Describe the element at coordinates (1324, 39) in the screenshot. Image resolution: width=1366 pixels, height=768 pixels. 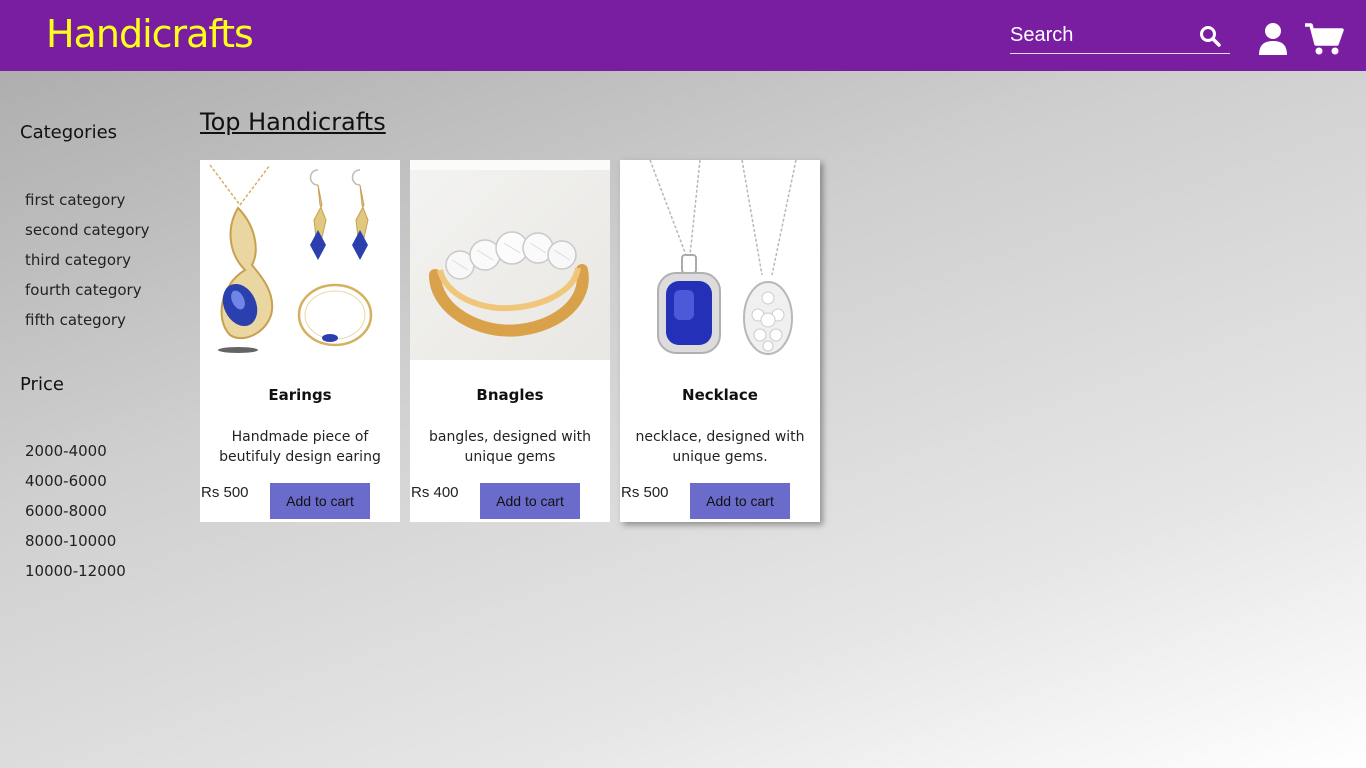
I see `cart-icon` at that location.